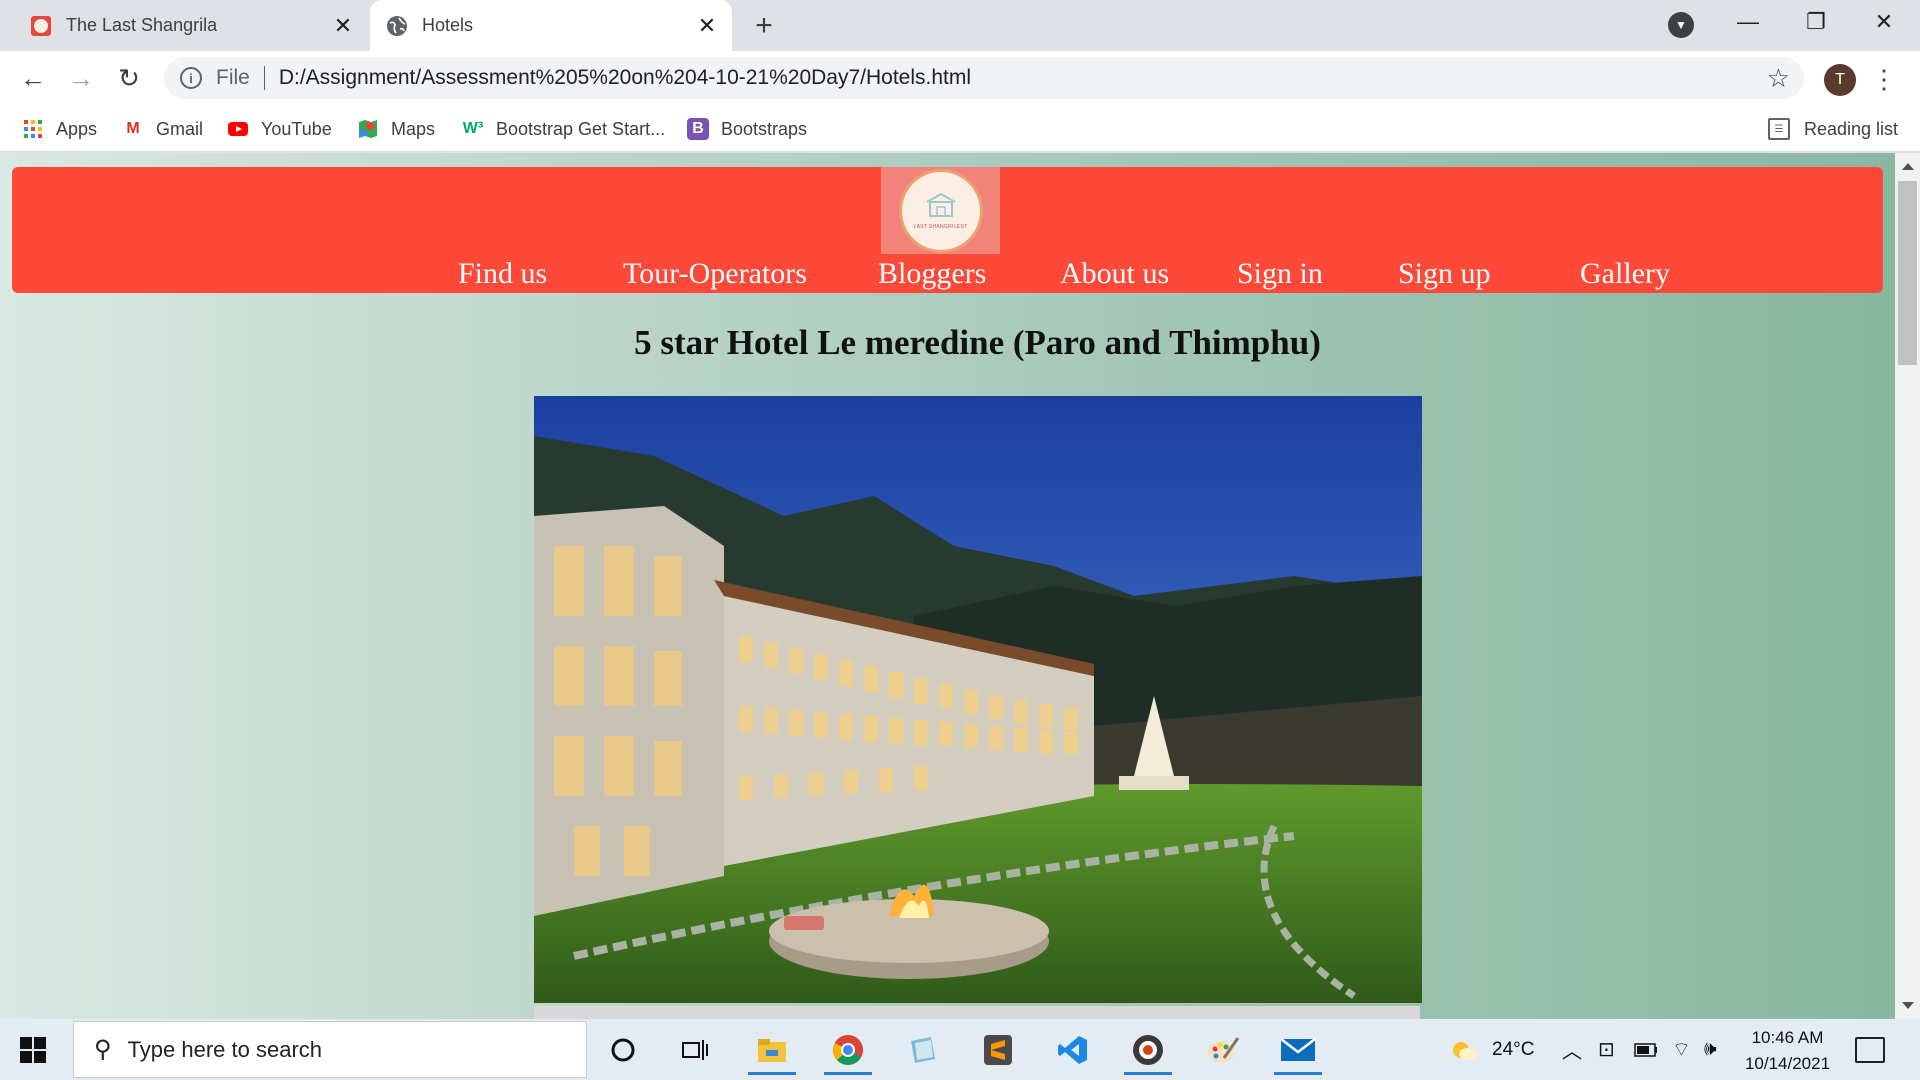  Describe the element at coordinates (473, 128) in the screenshot. I see `w3schools-icon: W³` at that location.